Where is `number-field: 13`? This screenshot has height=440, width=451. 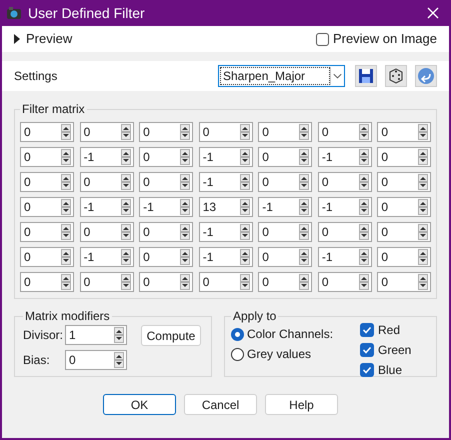 number-field: 13 is located at coordinates (225, 207).